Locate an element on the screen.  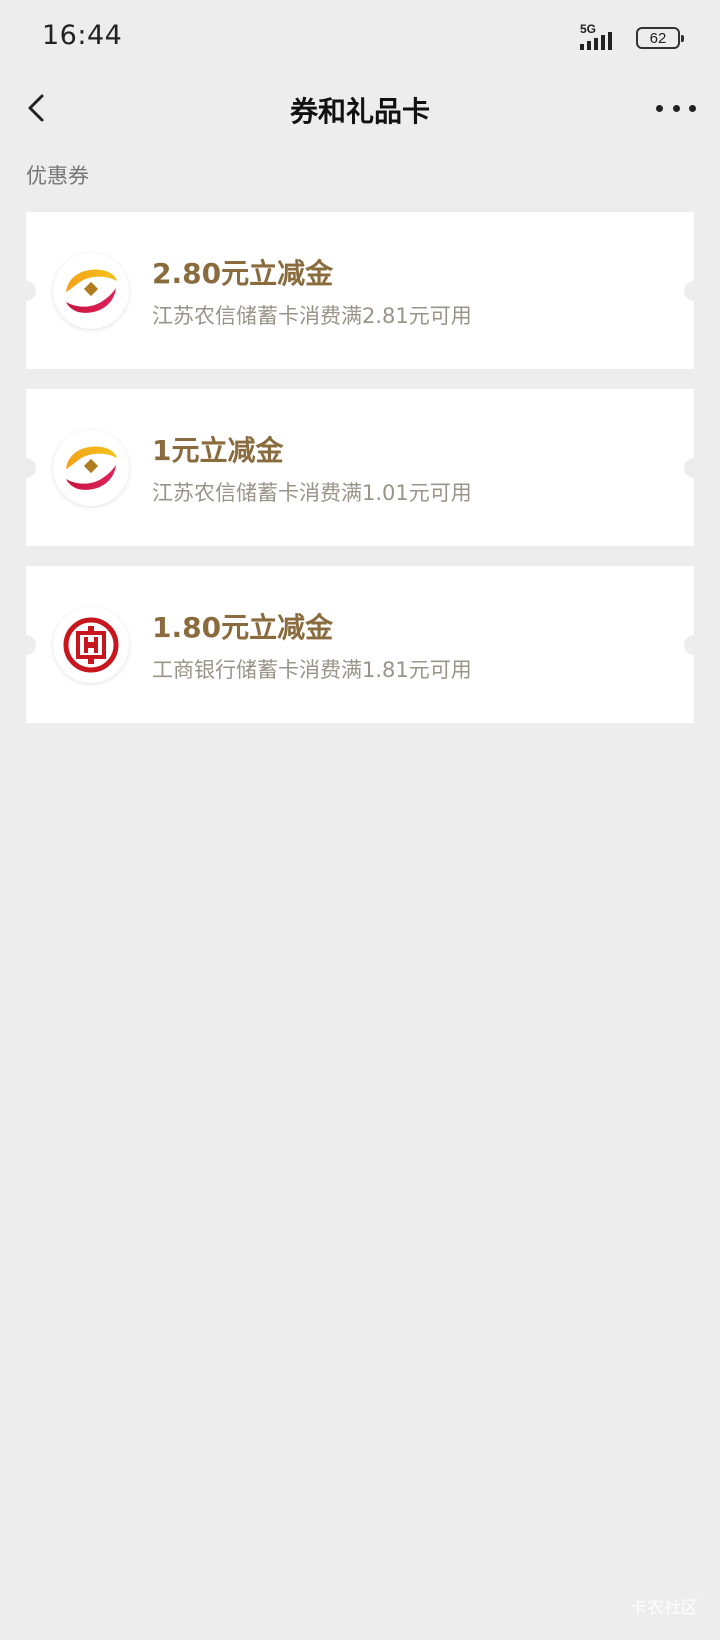
battery-icon: 62 is located at coordinates (660, 38).